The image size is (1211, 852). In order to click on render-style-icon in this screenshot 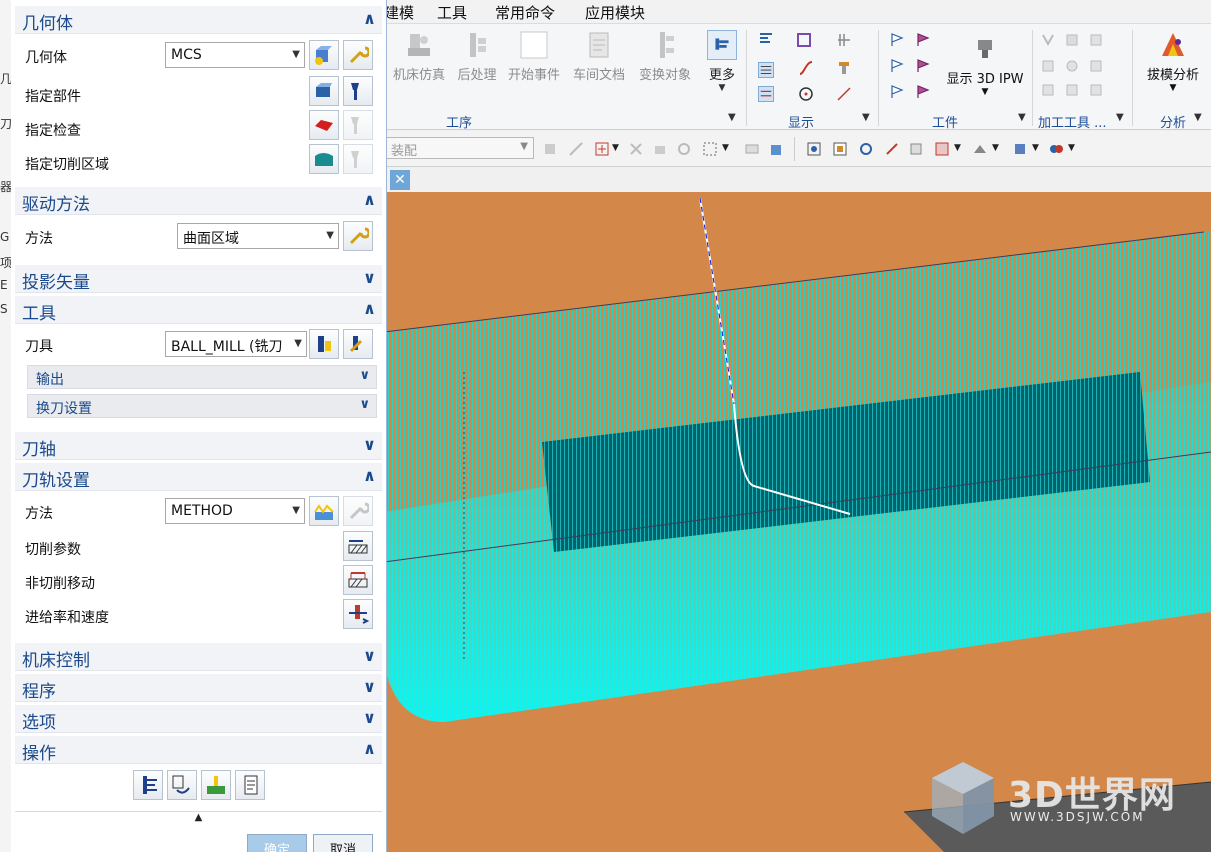, I will do `click(942, 149)`.